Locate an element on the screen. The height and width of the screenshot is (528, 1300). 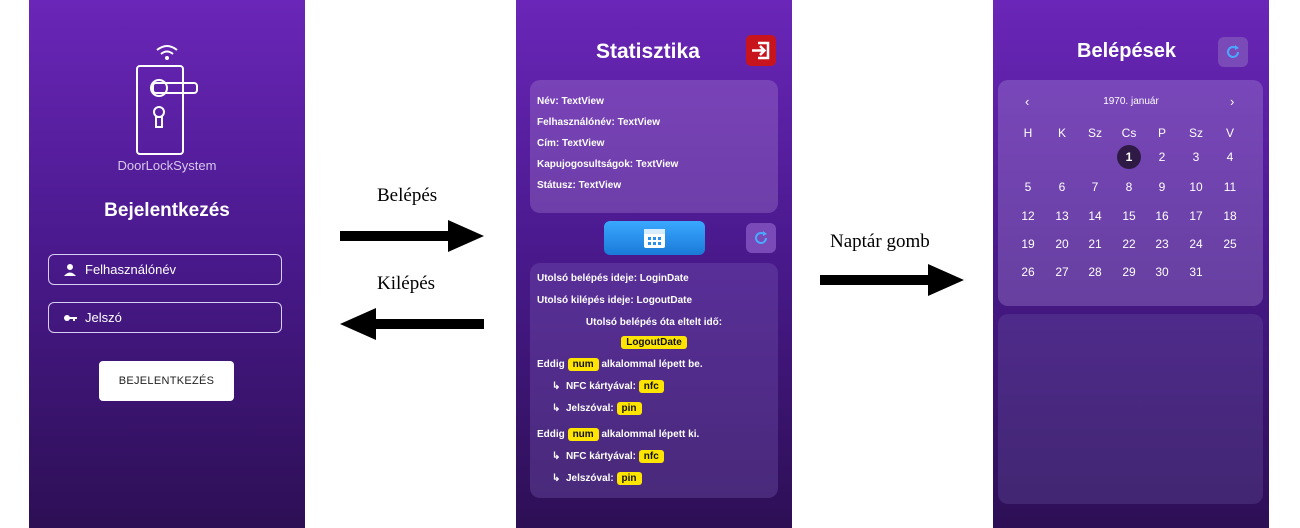
person-icon is located at coordinates (70, 269).